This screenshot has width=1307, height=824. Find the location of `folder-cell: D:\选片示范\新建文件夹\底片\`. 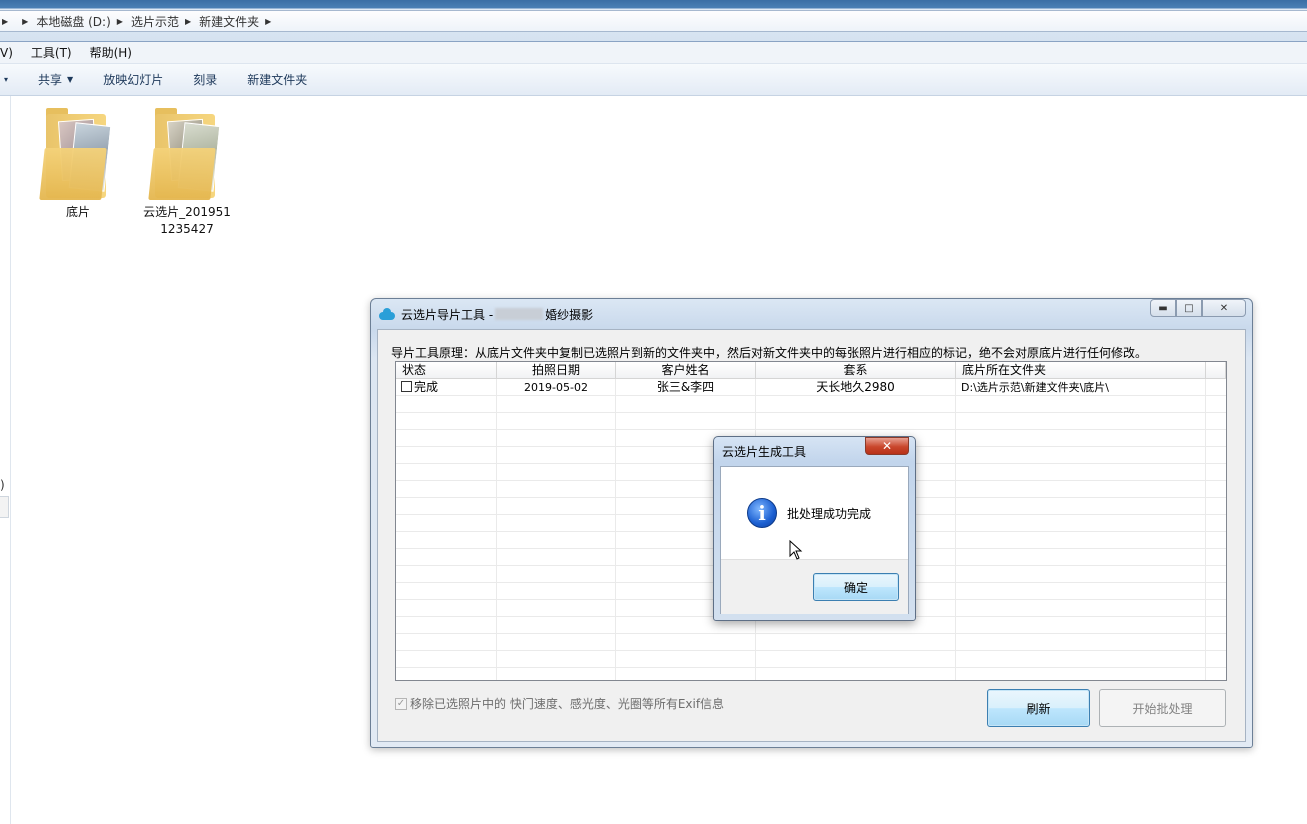

folder-cell: D:\选片示范\新建文件夹\底片\ is located at coordinates (1081, 387).